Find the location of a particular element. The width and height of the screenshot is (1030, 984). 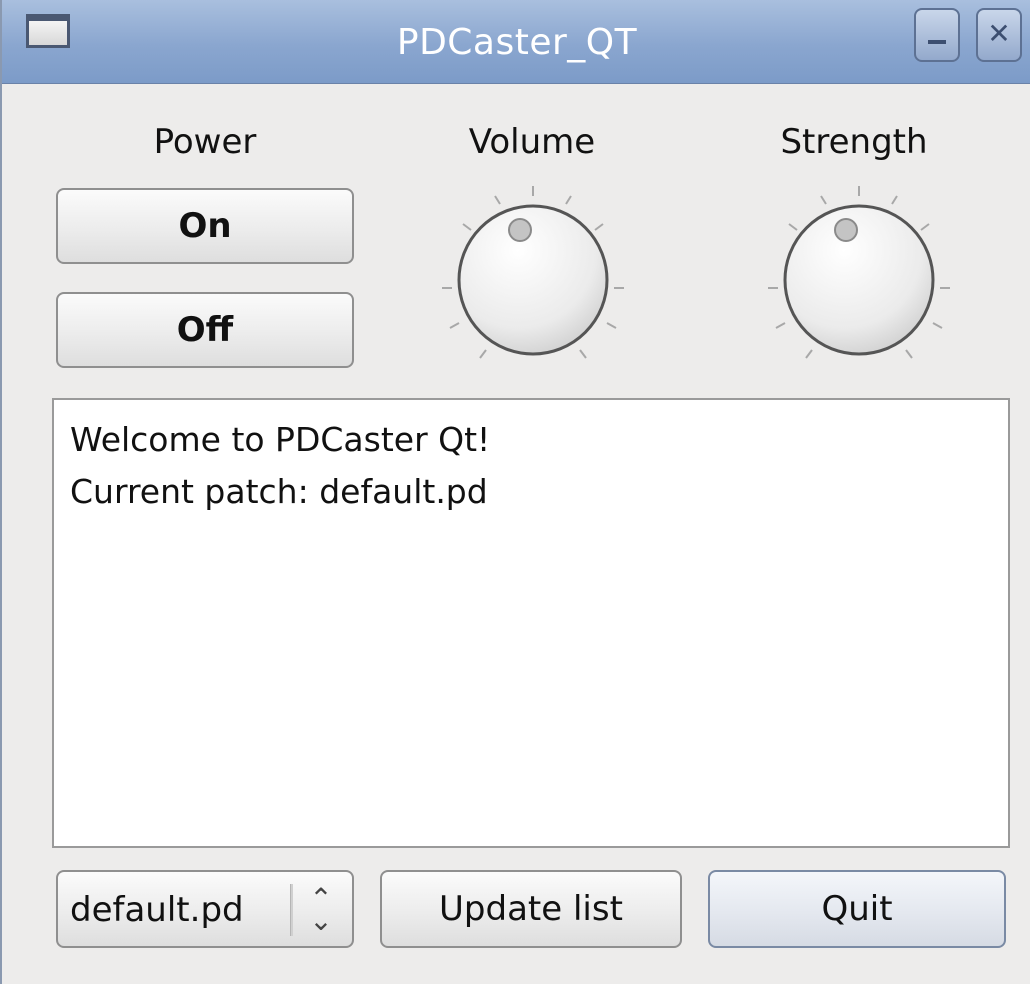

strength-knob-indicator is located at coordinates (846, 230).